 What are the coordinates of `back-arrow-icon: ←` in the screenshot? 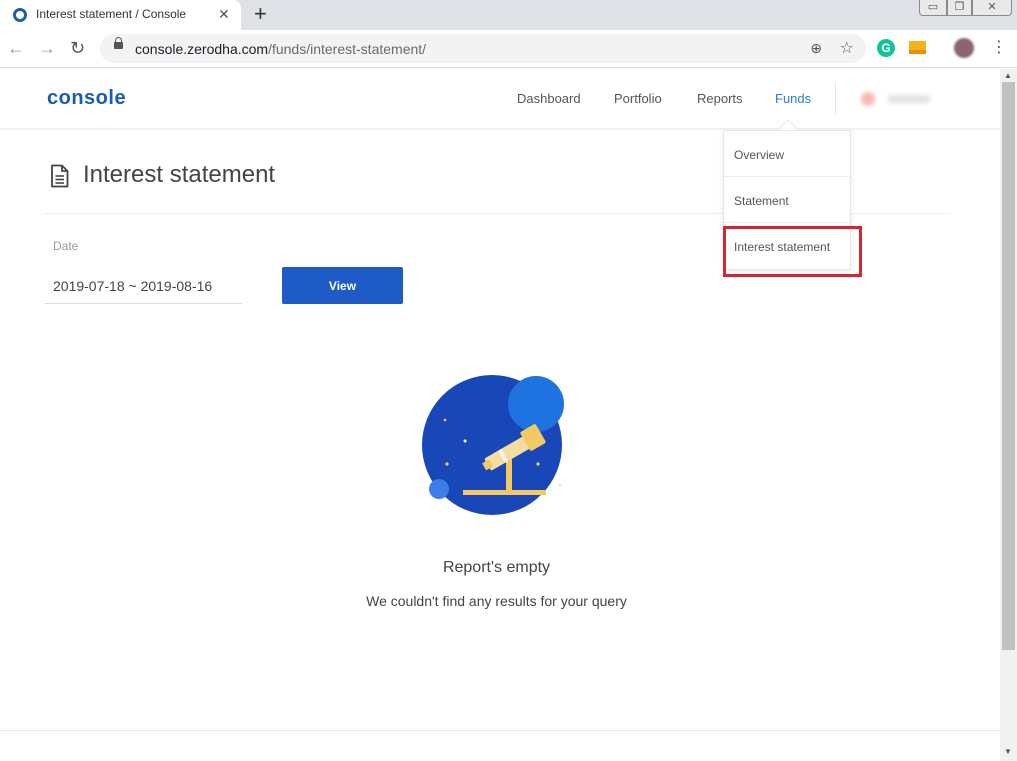 It's located at (16, 48).